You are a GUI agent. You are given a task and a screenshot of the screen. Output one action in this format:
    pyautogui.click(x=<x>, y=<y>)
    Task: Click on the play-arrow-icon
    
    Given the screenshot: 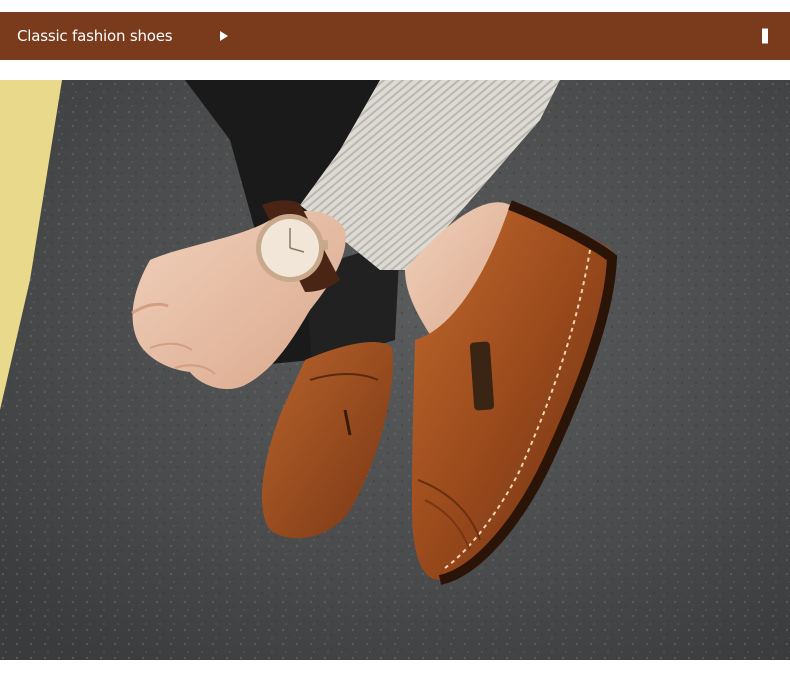 What is the action you would take?
    pyautogui.click(x=224, y=36)
    